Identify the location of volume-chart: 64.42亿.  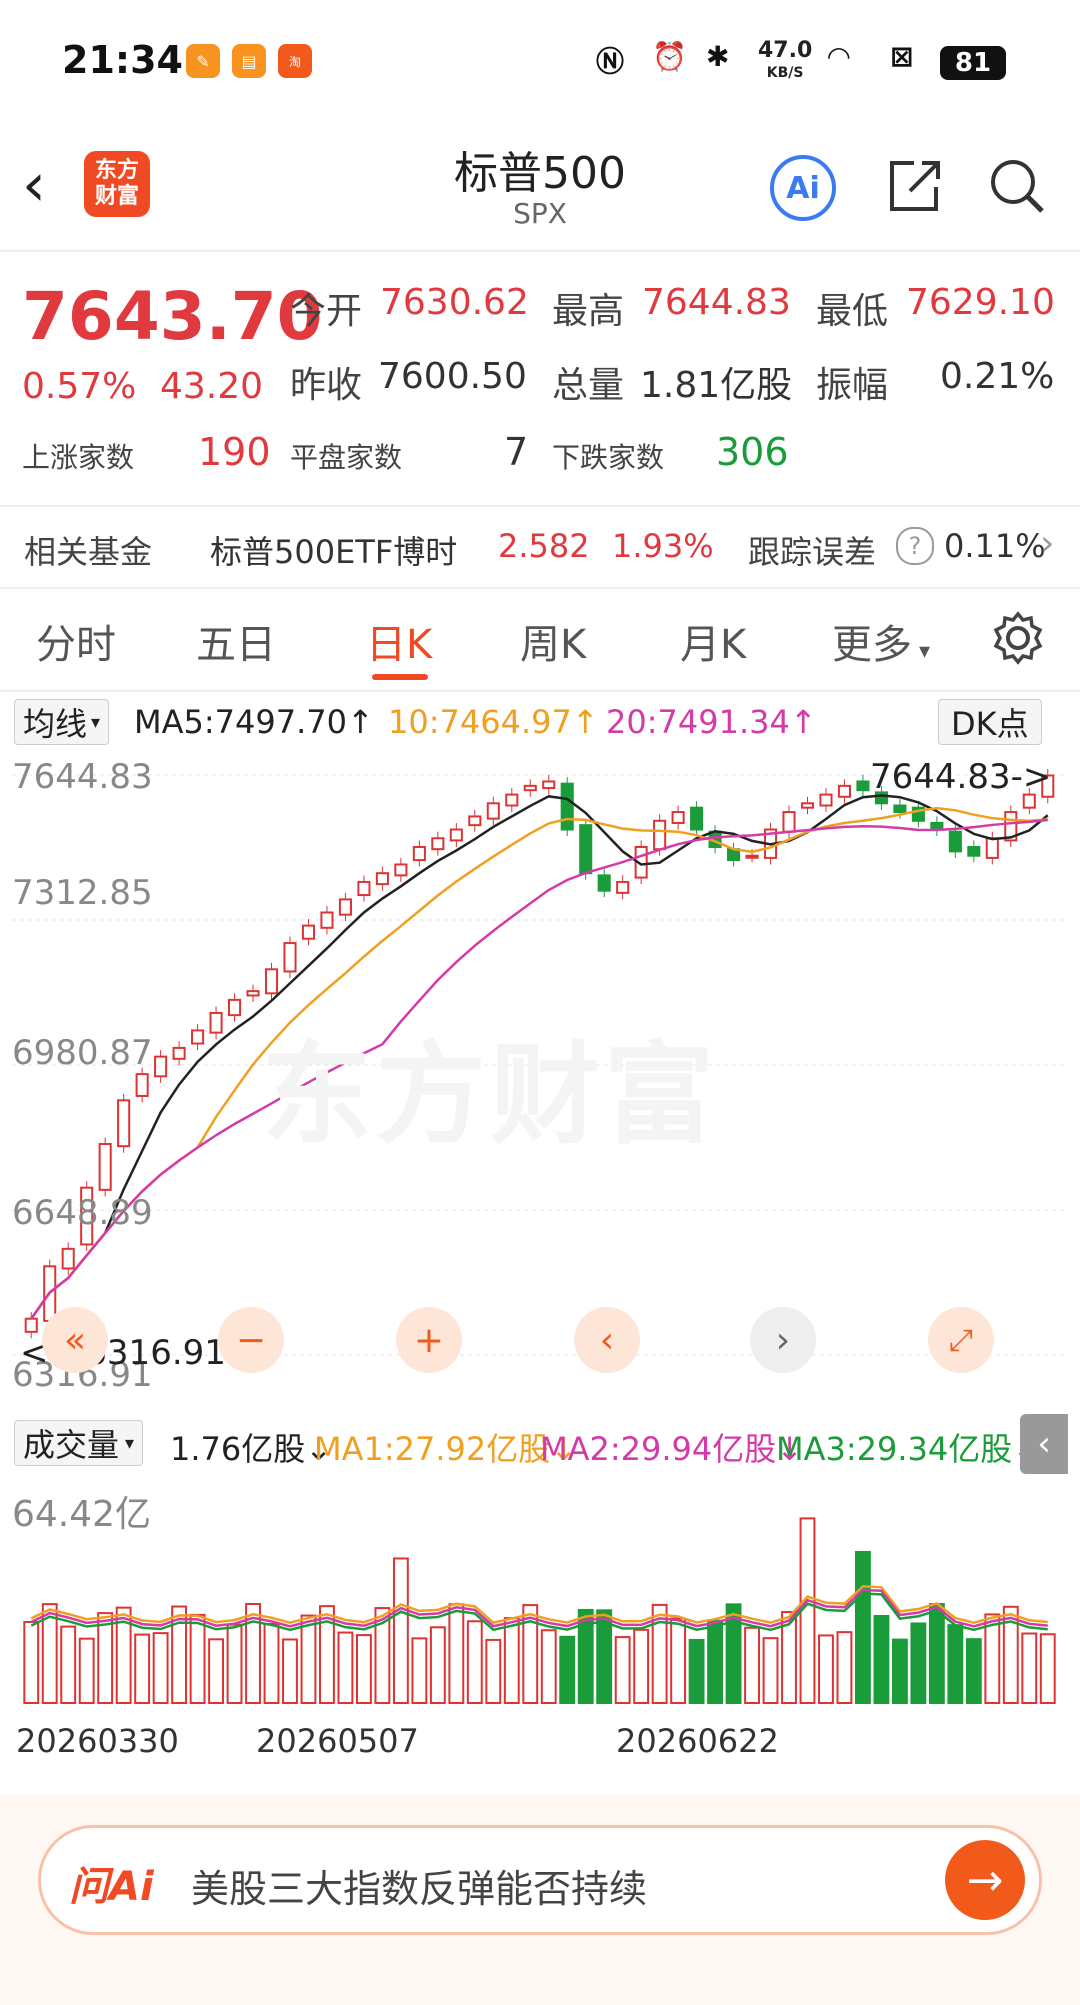
(539, 1594).